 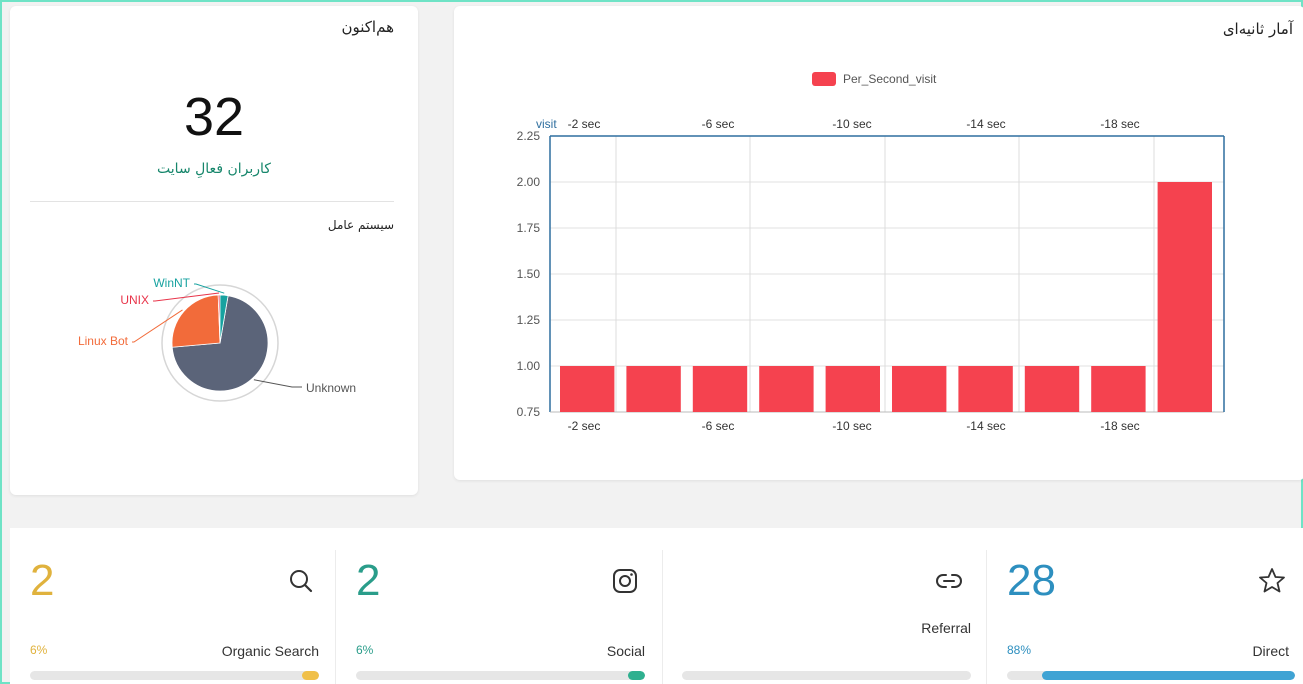 I want to click on social-label: Social, so click(x=625, y=651).